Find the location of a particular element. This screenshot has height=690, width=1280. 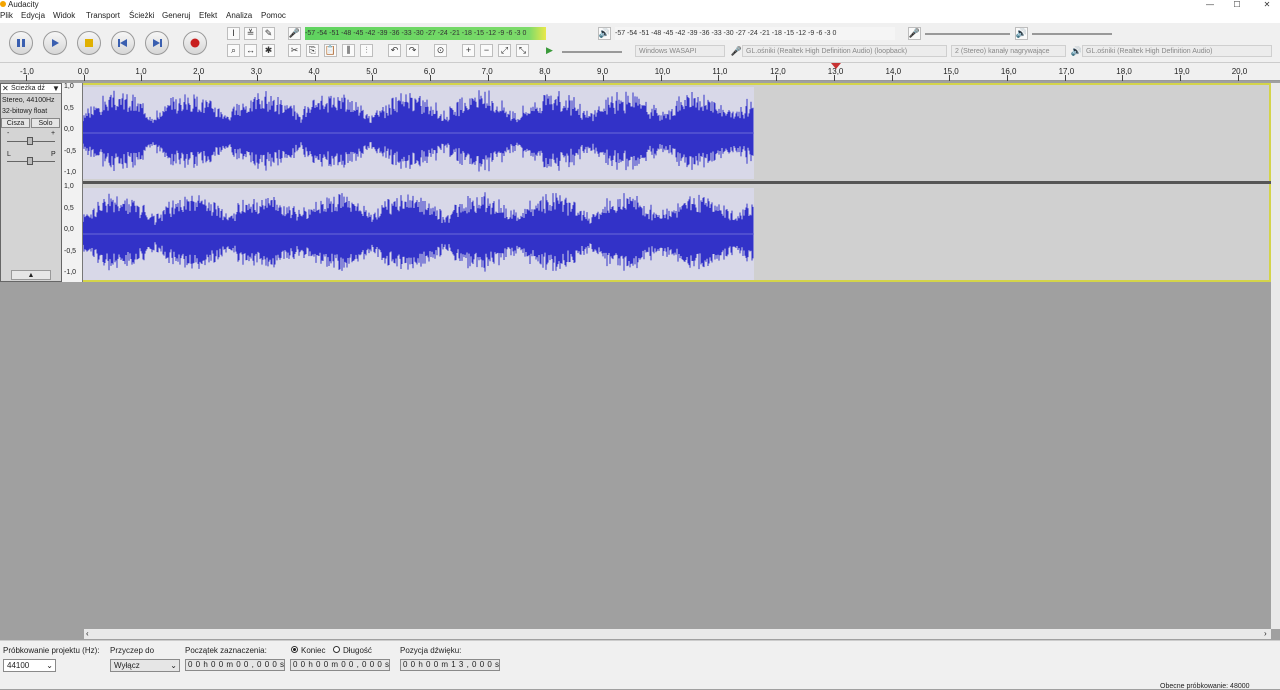

minimize-button: — is located at coordinates (1210, 4).